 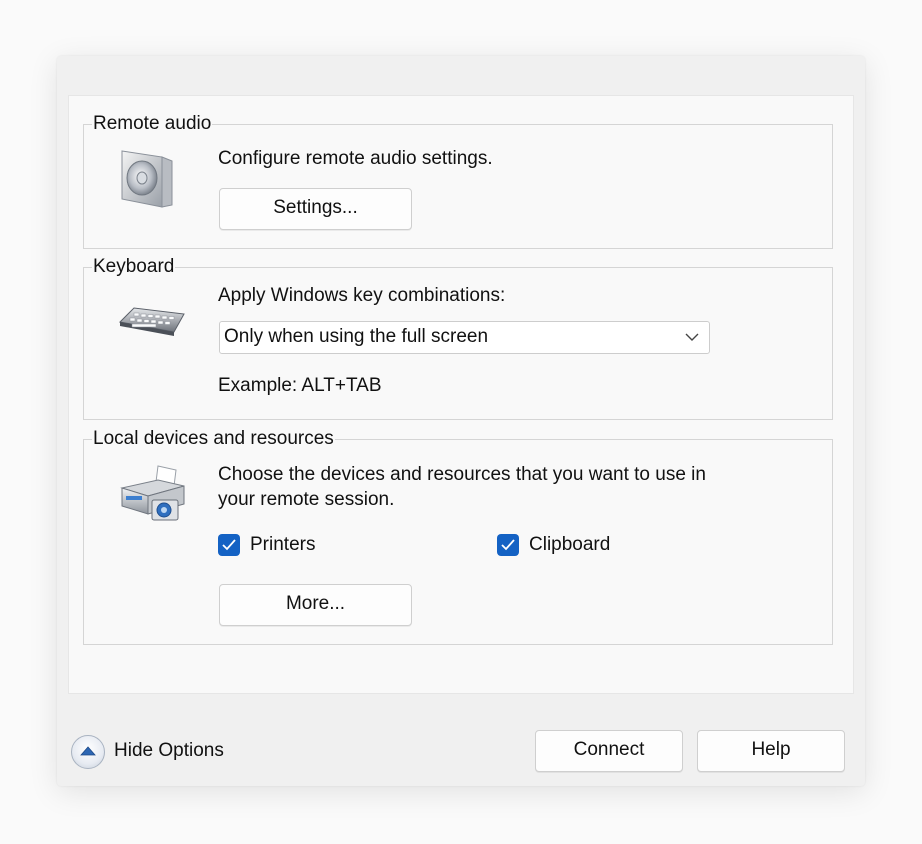 What do you see at coordinates (771, 751) in the screenshot?
I see `help-button: Help` at bounding box center [771, 751].